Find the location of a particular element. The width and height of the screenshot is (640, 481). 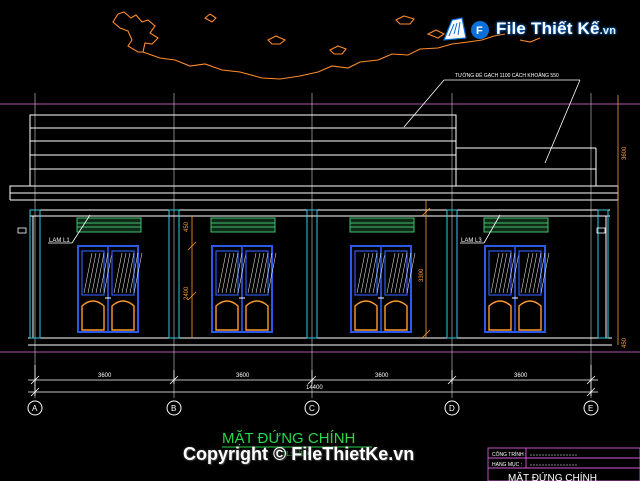

title-block-row2: HẠNG MỤC : is located at coordinates (507, 465).